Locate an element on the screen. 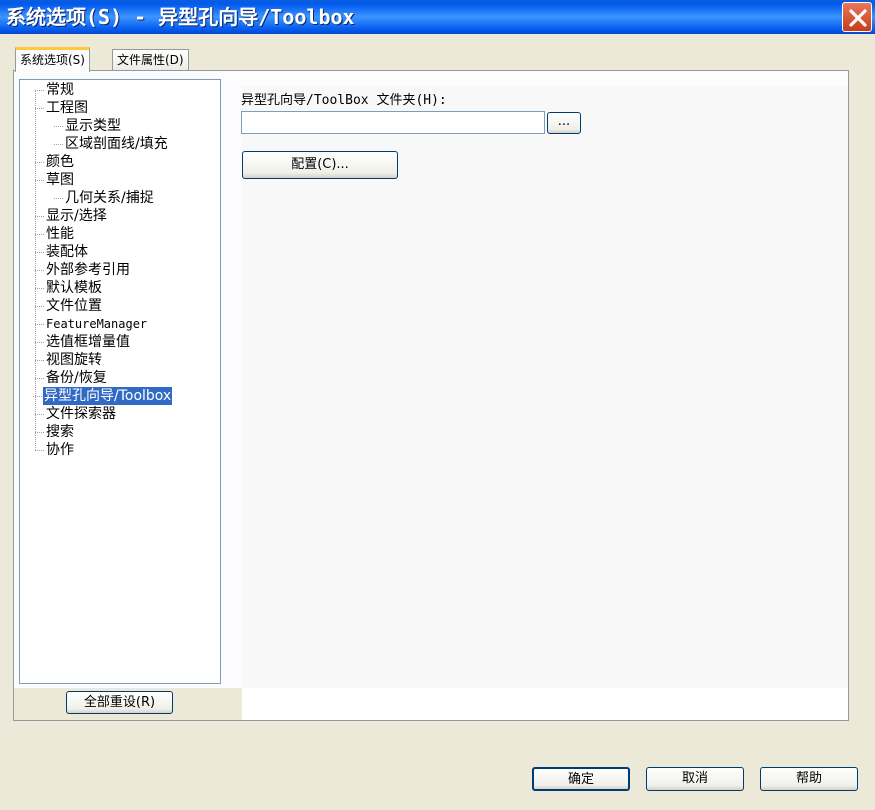 The width and height of the screenshot is (875, 810). tree-item-view-rotation: 视图旋转 is located at coordinates (69, 360).